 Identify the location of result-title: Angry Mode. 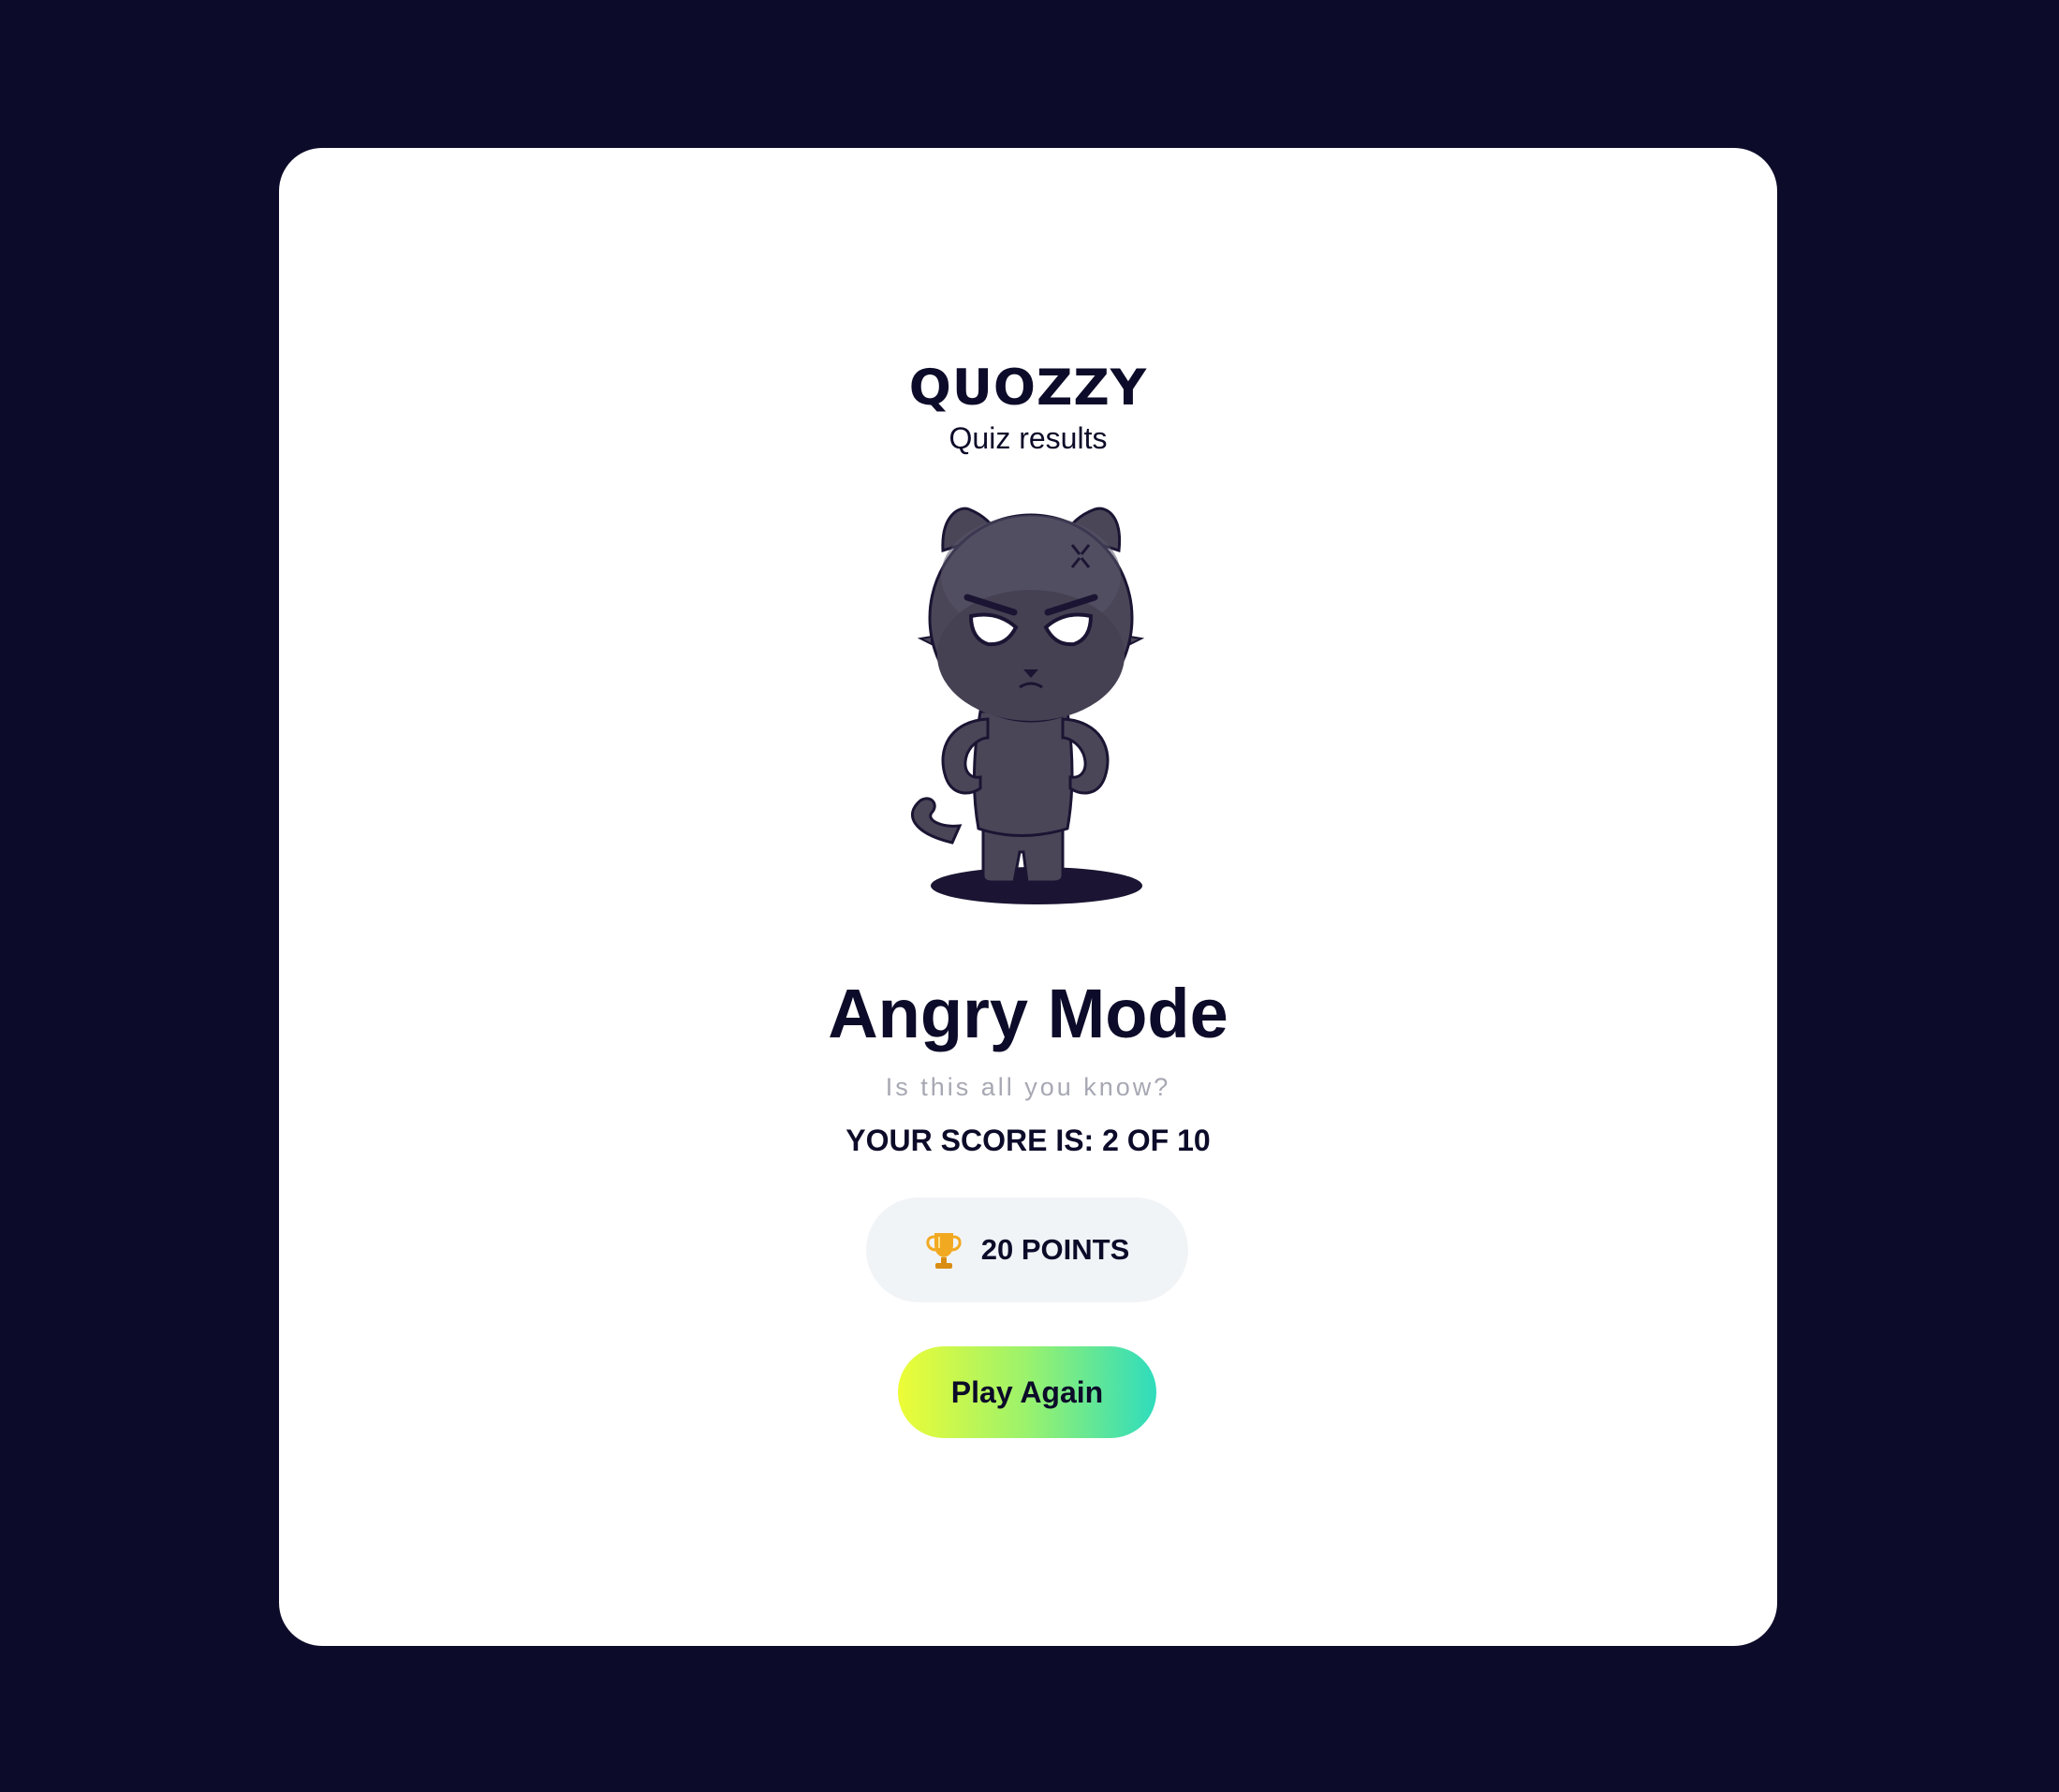
(1028, 1014).